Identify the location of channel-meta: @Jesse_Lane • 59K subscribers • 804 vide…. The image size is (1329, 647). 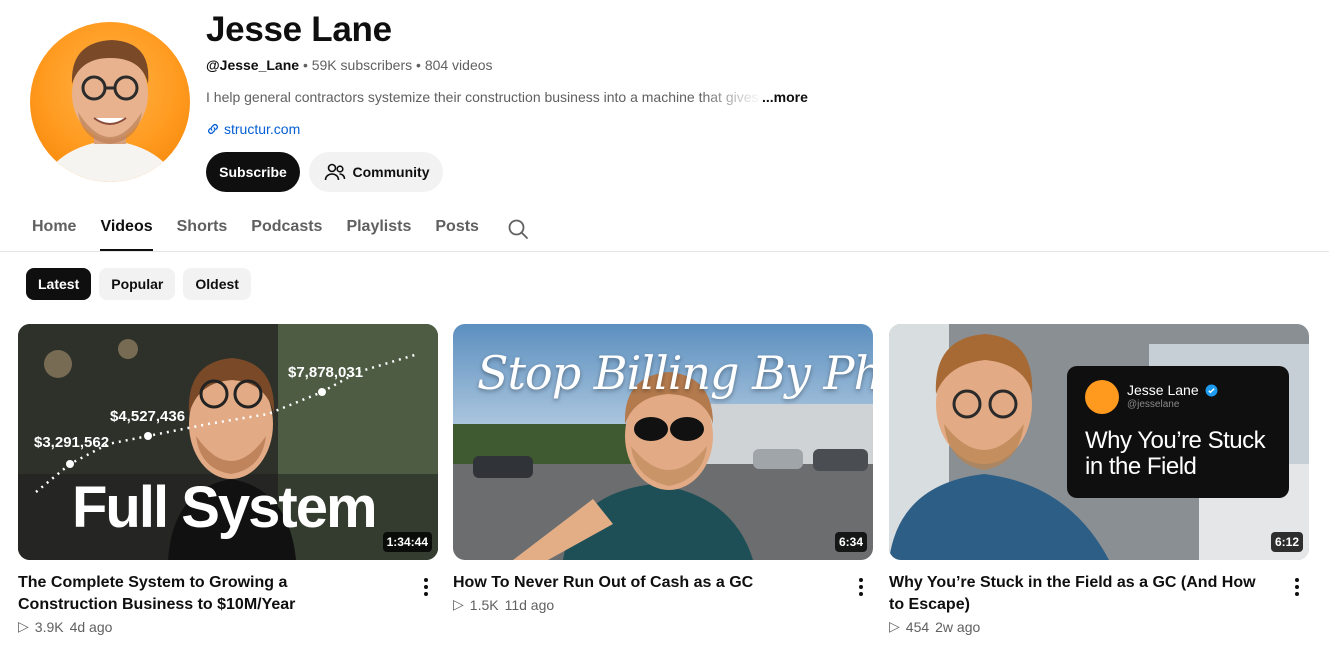
(349, 65).